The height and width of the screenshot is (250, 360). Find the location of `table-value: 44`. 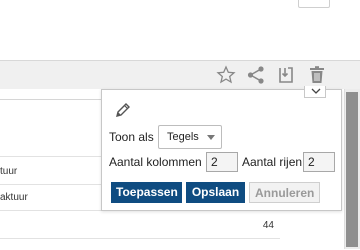

table-value: 44 is located at coordinates (268, 225).